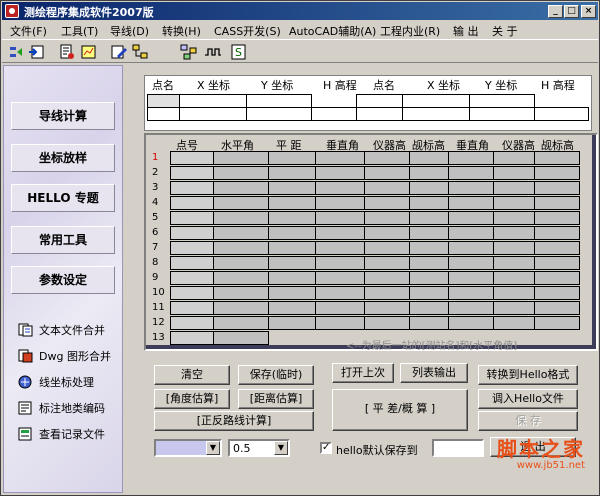 Image resolution: width=600 pixels, height=496 pixels. I want to click on side-link-land-code: 标注地类编码, so click(61, 408).